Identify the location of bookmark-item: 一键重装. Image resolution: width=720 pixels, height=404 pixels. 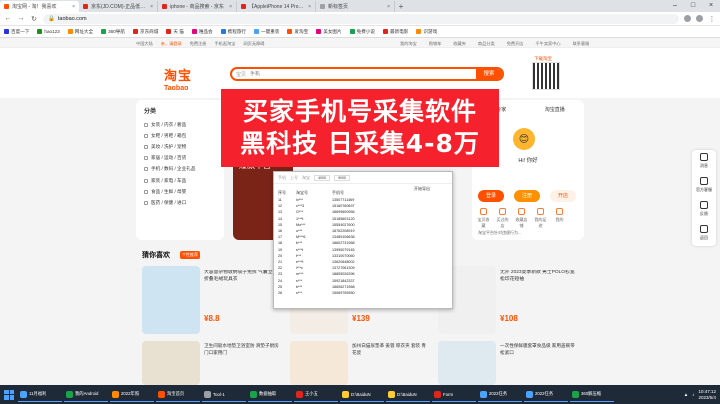
(266, 32).